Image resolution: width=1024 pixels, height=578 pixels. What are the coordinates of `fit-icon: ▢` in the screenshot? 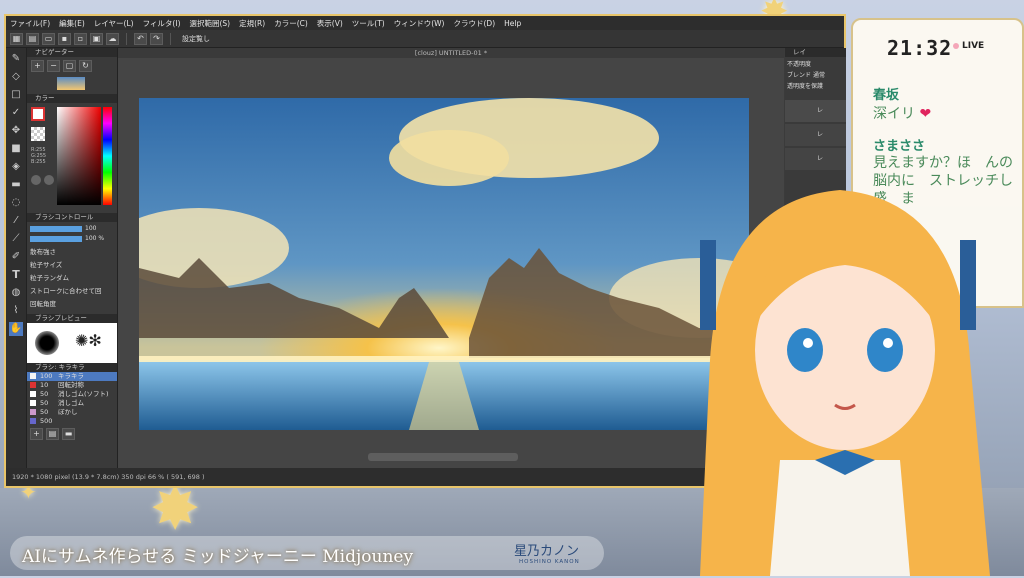 It's located at (69, 66).